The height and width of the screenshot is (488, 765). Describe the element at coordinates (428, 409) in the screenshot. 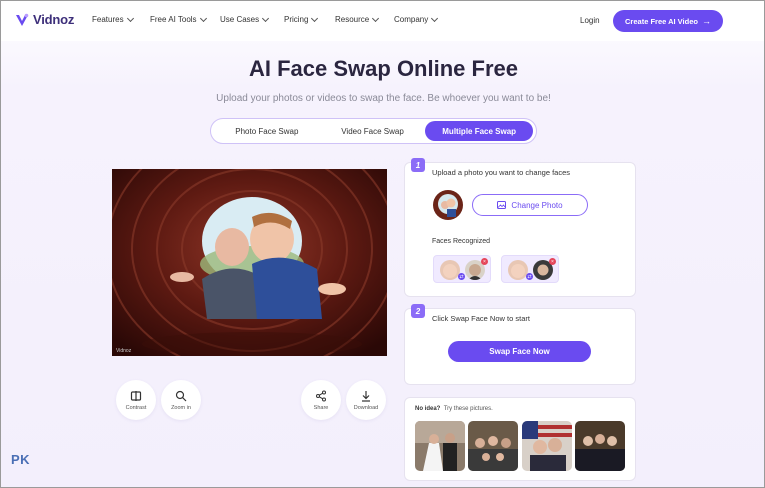

I see `no-idea-label: No idea?` at that location.